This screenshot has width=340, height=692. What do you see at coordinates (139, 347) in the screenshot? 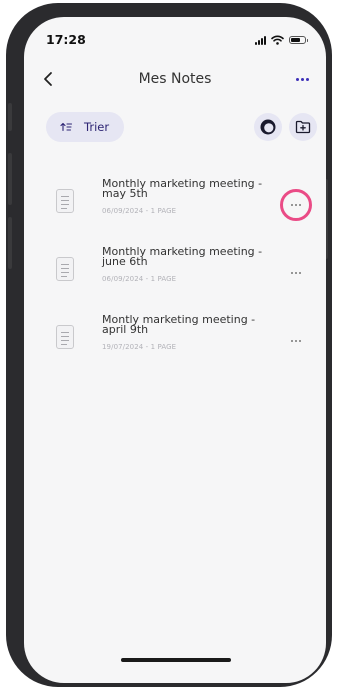
I see `note-meta: 19/07/2024 - 1 PAGE` at bounding box center [139, 347].